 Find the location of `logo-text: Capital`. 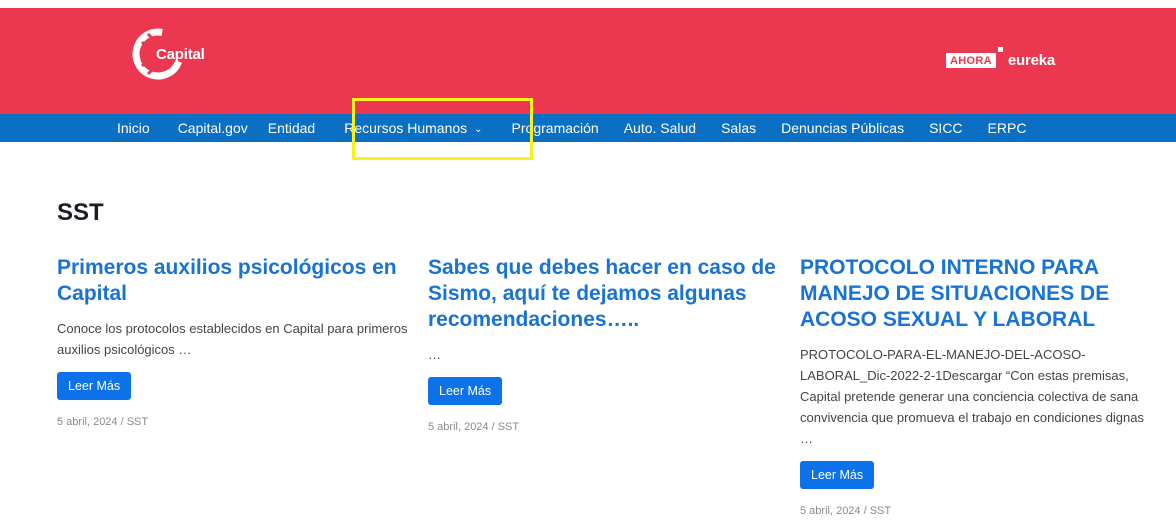

logo-text: Capital is located at coordinates (180, 54).